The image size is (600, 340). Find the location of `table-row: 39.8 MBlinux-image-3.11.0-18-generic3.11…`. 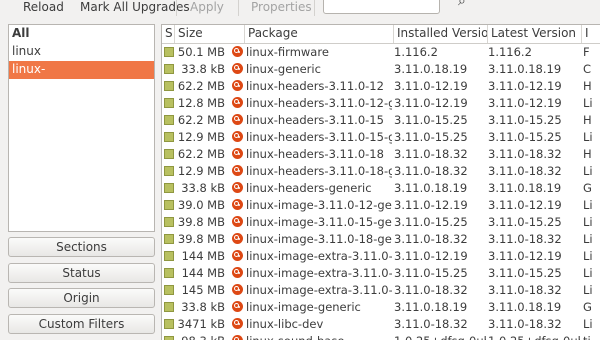

table-row: 39.8 MBlinux-image-3.11.0-18-generic3.11… is located at coordinates (381, 239).